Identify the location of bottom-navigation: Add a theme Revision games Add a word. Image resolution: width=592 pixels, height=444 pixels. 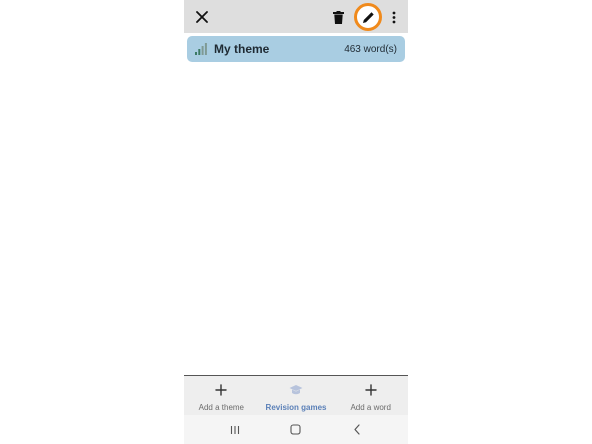
(296, 395).